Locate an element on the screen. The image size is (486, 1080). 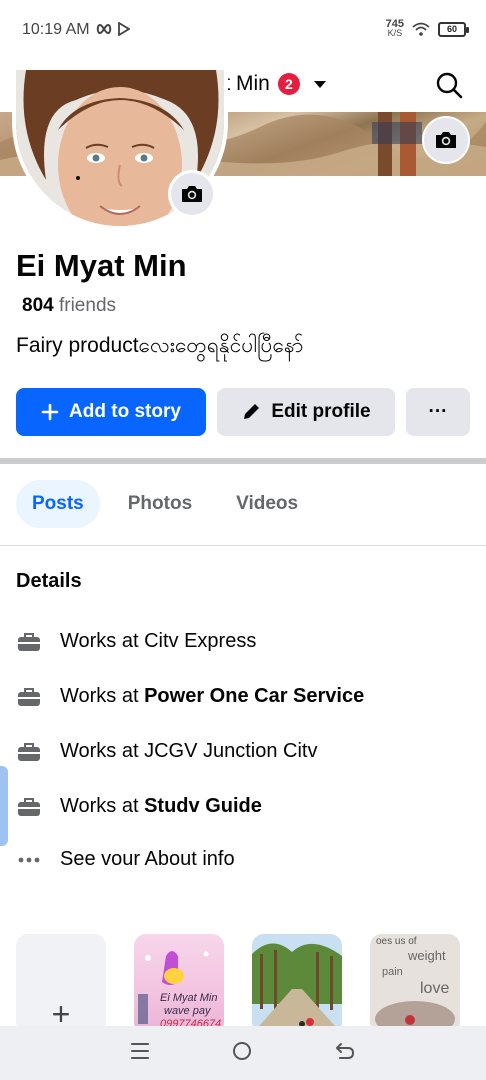
workplace-name: Power One Car Service is located at coordinates (254, 696).